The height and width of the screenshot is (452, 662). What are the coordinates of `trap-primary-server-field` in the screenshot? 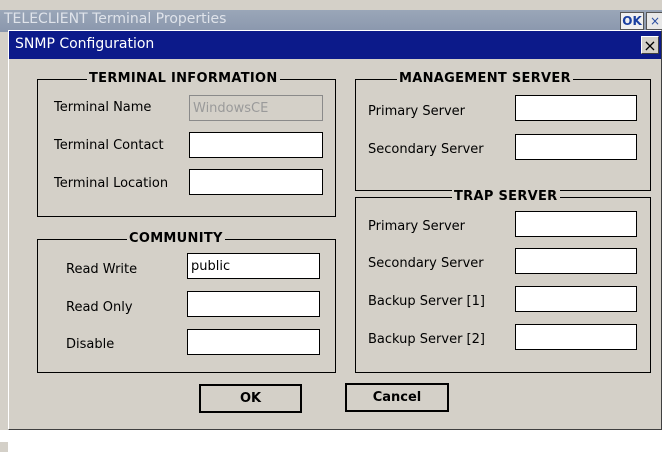 It's located at (576, 224).